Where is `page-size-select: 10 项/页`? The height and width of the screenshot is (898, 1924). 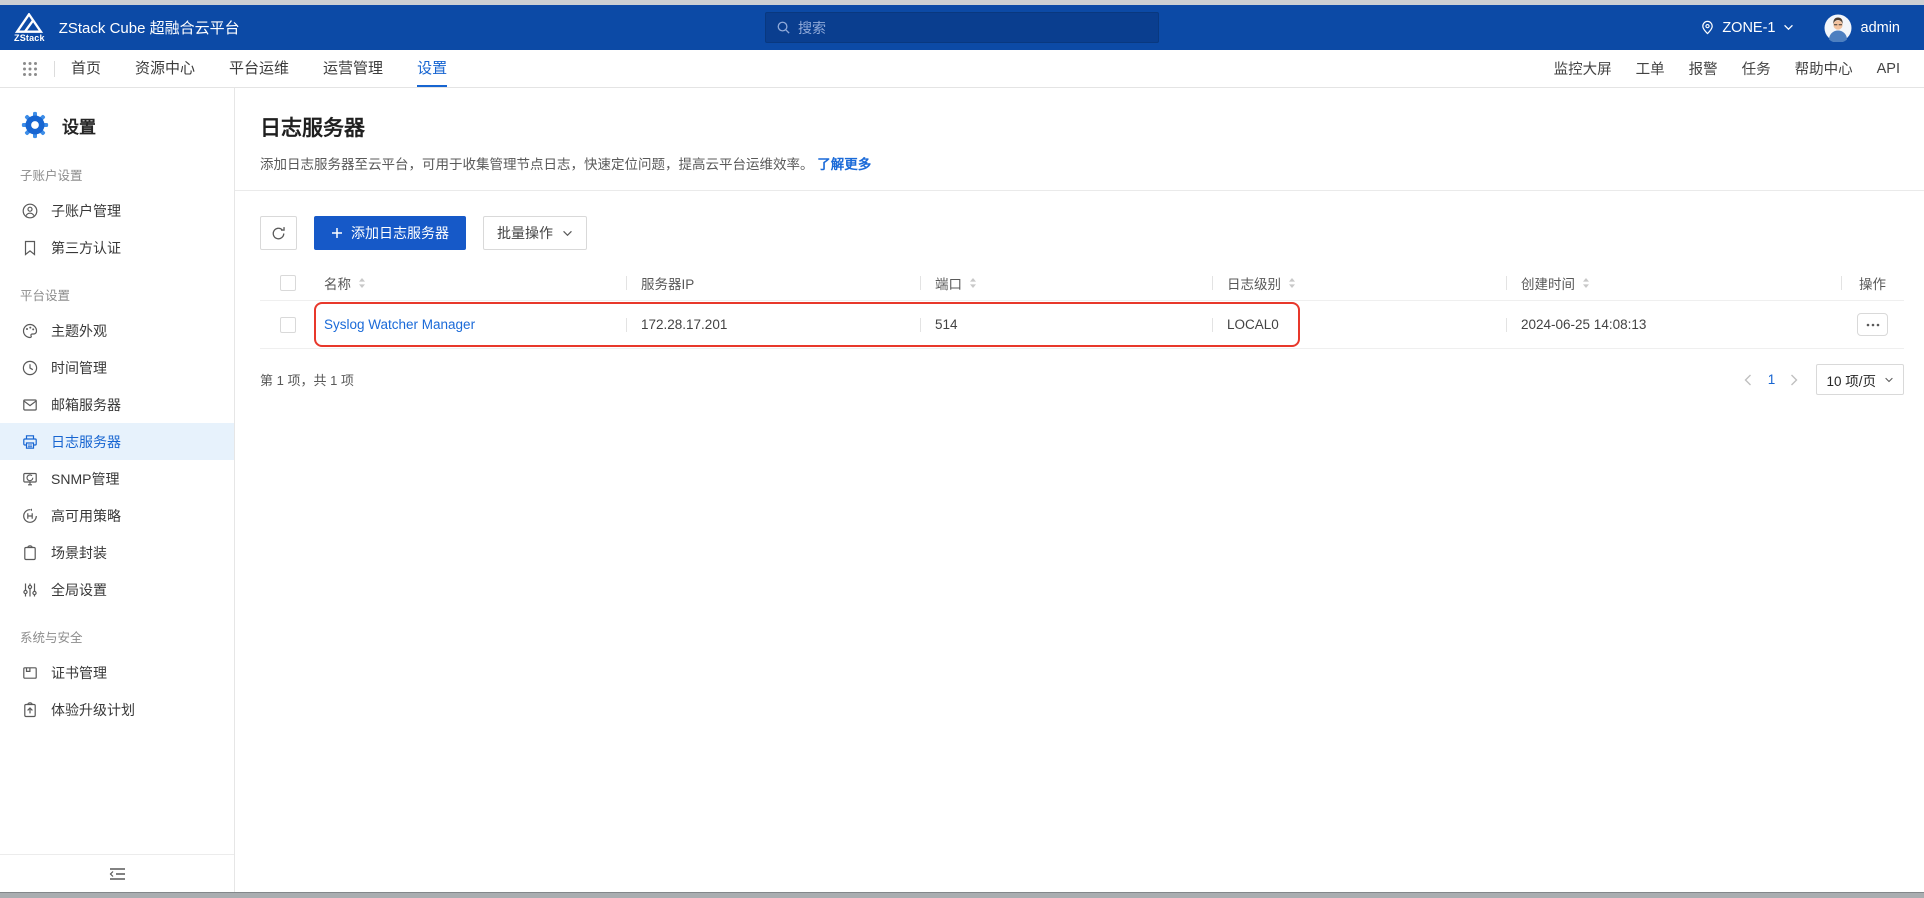 page-size-select: 10 项/页 is located at coordinates (1860, 379).